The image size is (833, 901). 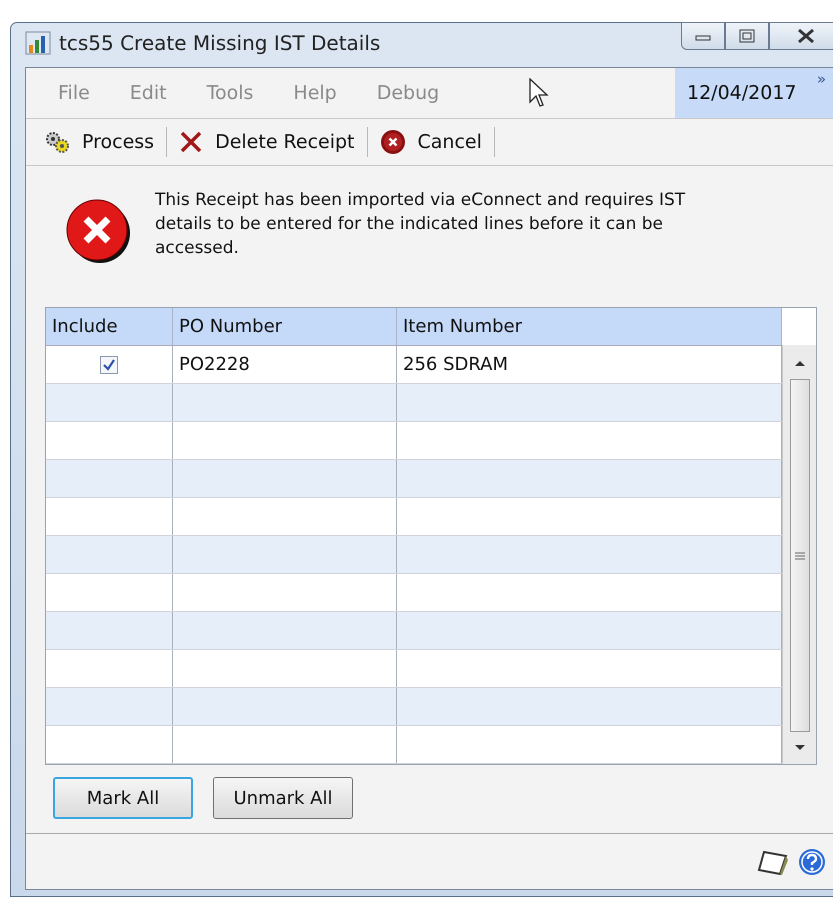 I want to click on close-button, so click(x=801, y=36).